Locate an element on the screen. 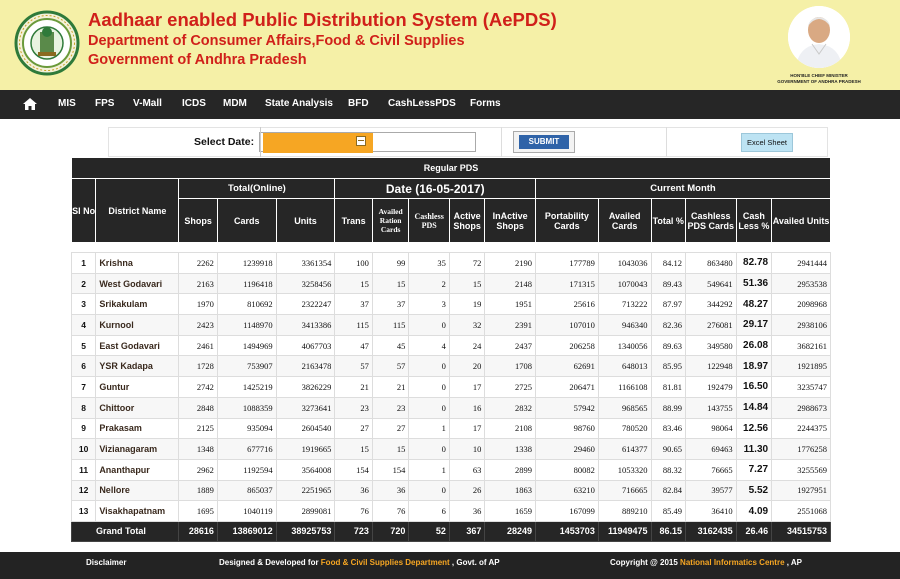 The width and height of the screenshot is (900, 579). district-name-cell: Ananthapur is located at coordinates (137, 469).